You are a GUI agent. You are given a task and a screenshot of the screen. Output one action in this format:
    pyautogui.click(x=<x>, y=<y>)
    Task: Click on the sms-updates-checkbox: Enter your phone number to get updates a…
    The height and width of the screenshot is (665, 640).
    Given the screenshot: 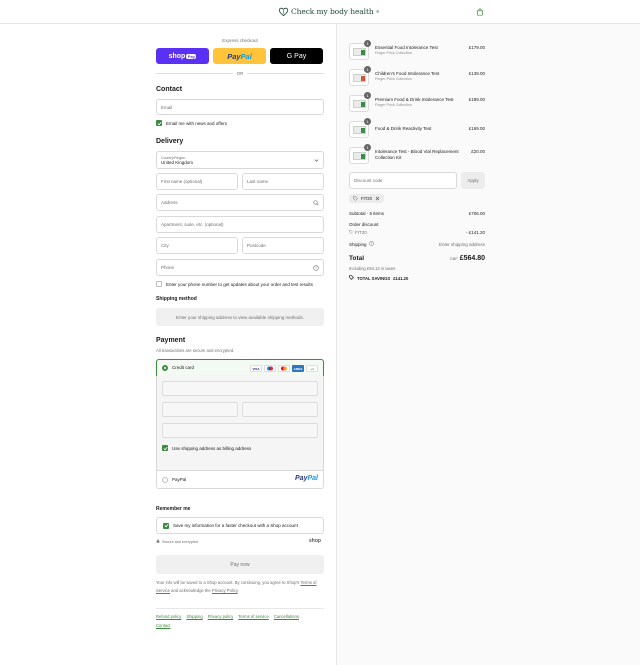 What is the action you would take?
    pyautogui.click(x=234, y=284)
    